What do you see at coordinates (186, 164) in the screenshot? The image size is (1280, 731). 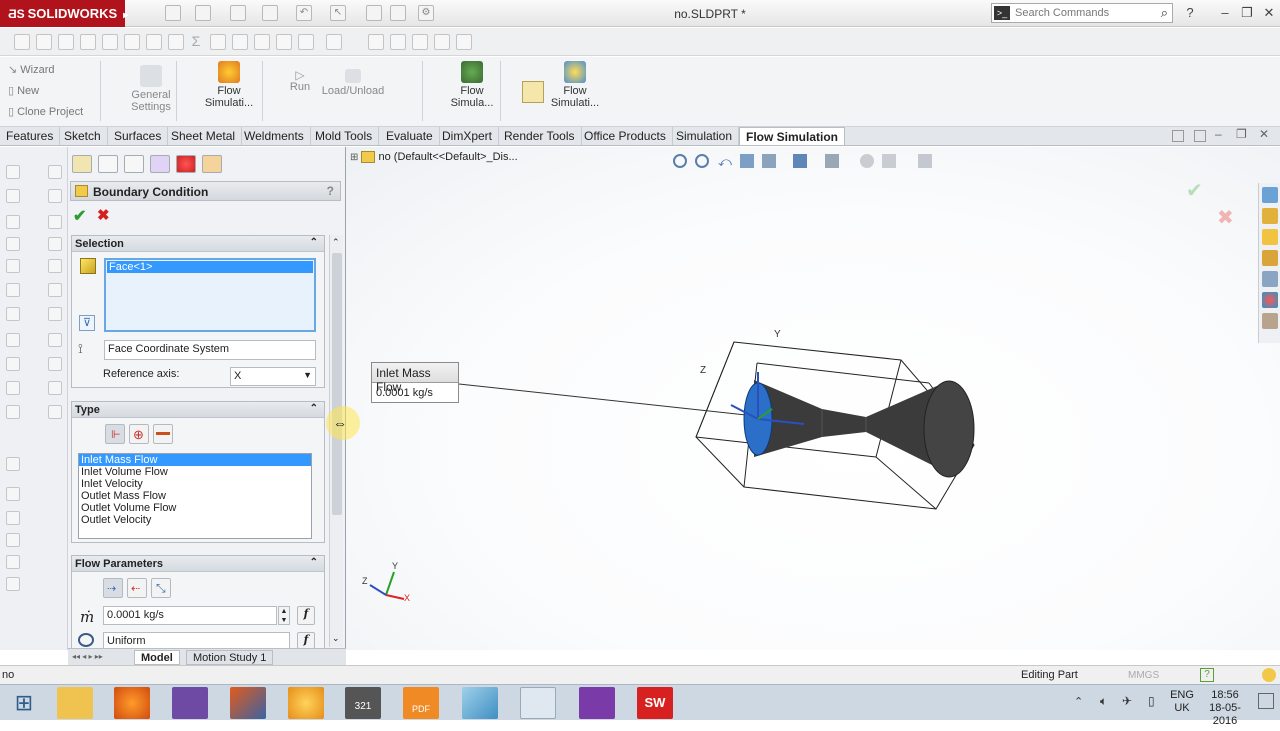 I see `display-manager-tab` at bounding box center [186, 164].